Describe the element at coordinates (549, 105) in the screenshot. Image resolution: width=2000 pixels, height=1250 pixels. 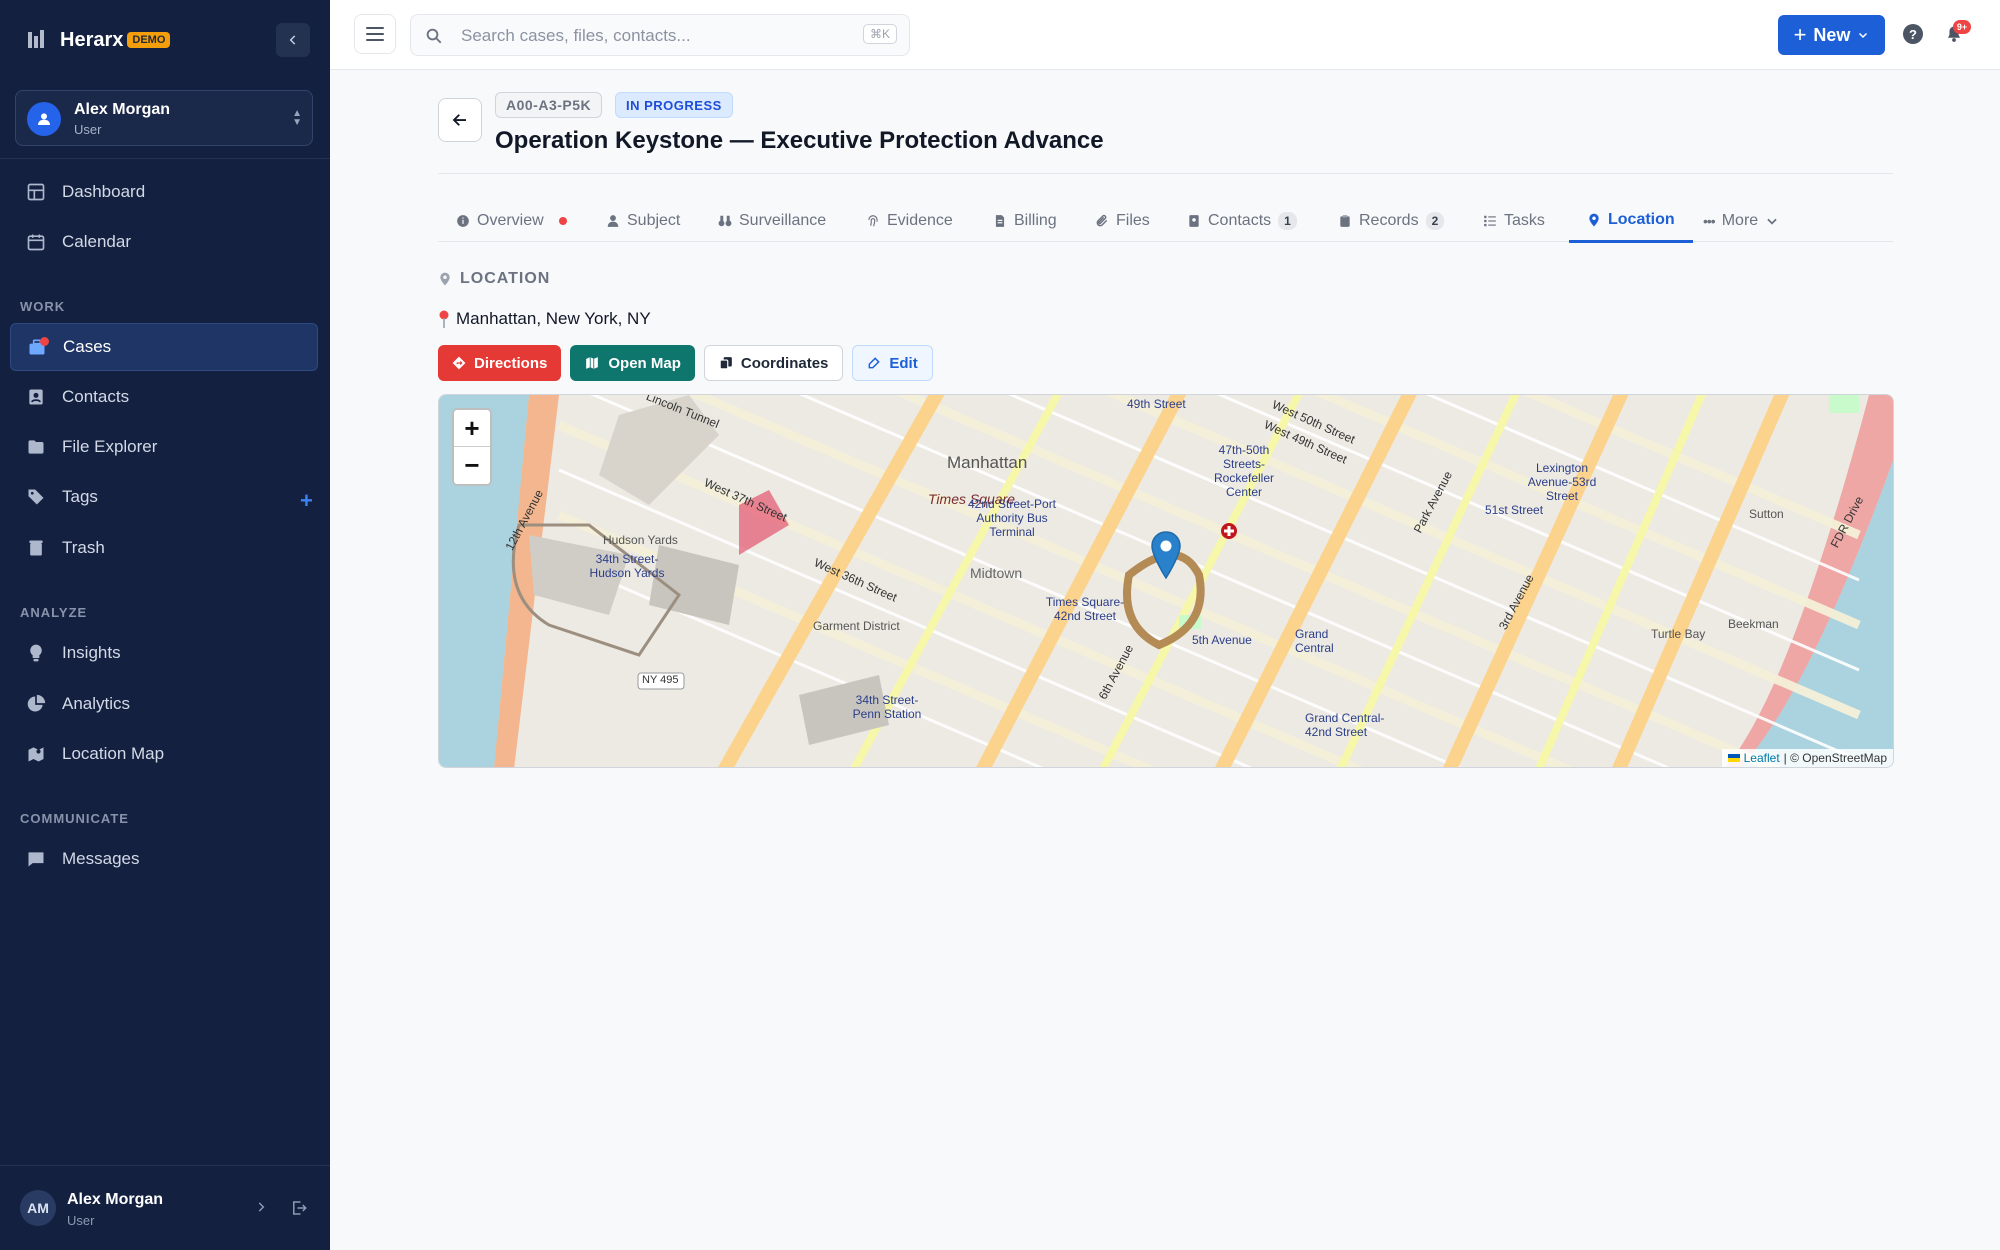
I see `case-id-badge: A00-A3-P5K` at that location.